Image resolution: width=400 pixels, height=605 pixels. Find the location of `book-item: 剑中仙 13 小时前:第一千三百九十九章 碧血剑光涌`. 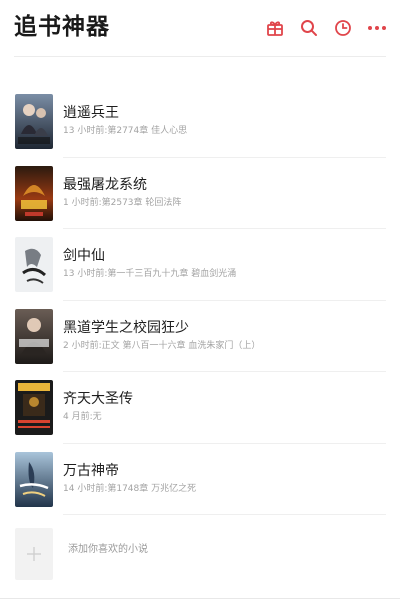

book-item: 剑中仙 13 小时前:第一千三百九十九章 碧血剑光涌 is located at coordinates (200, 265).